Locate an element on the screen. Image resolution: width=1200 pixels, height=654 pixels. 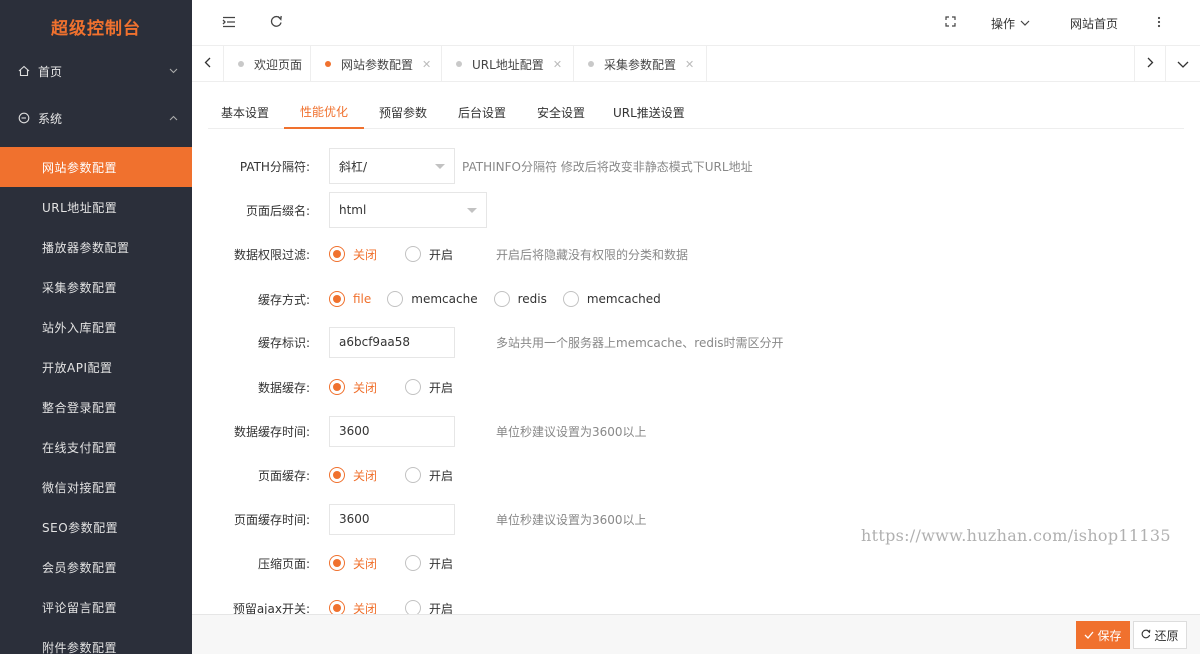
data-filter-radio-group: 关闭 开启 is located at coordinates (399, 254).